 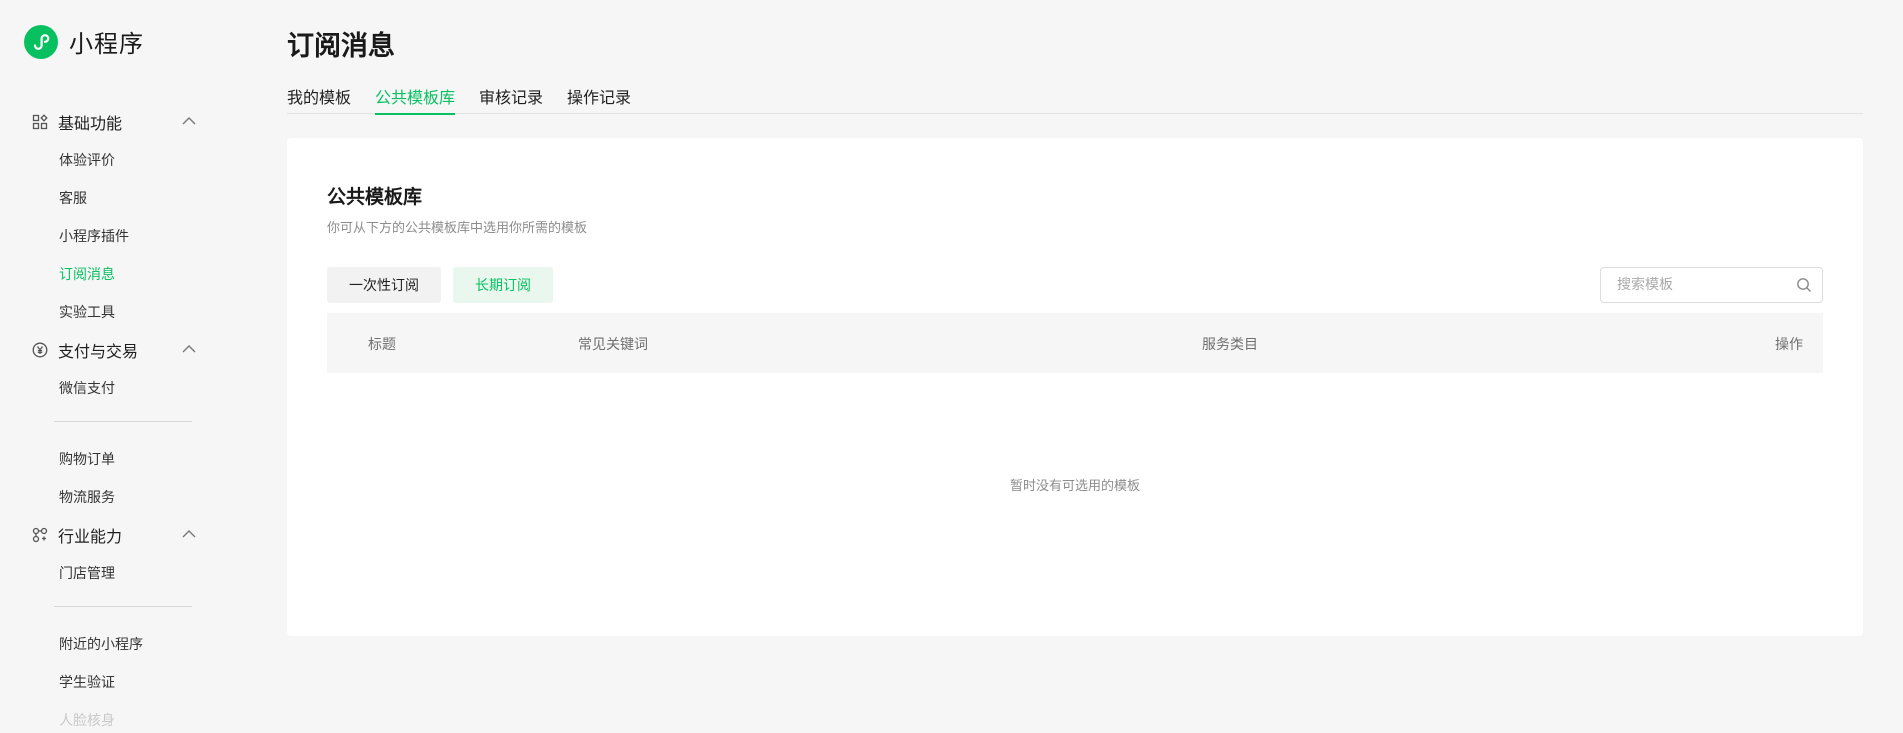 I want to click on grid-icon, so click(x=40, y=122).